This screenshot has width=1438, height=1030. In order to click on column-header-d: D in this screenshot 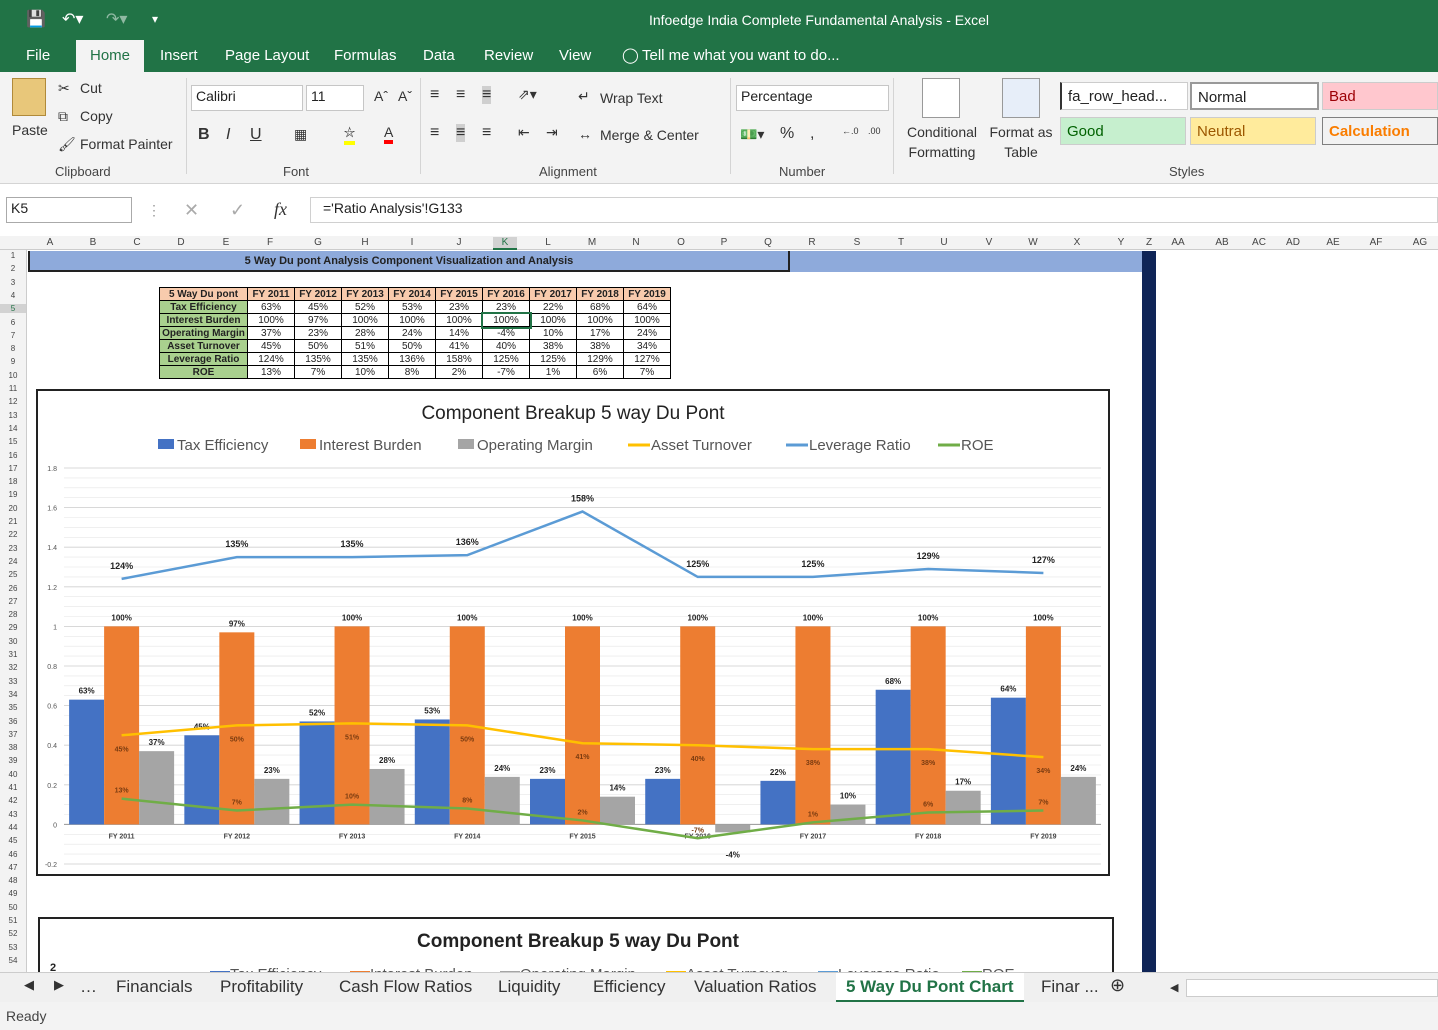, I will do `click(181, 242)`.